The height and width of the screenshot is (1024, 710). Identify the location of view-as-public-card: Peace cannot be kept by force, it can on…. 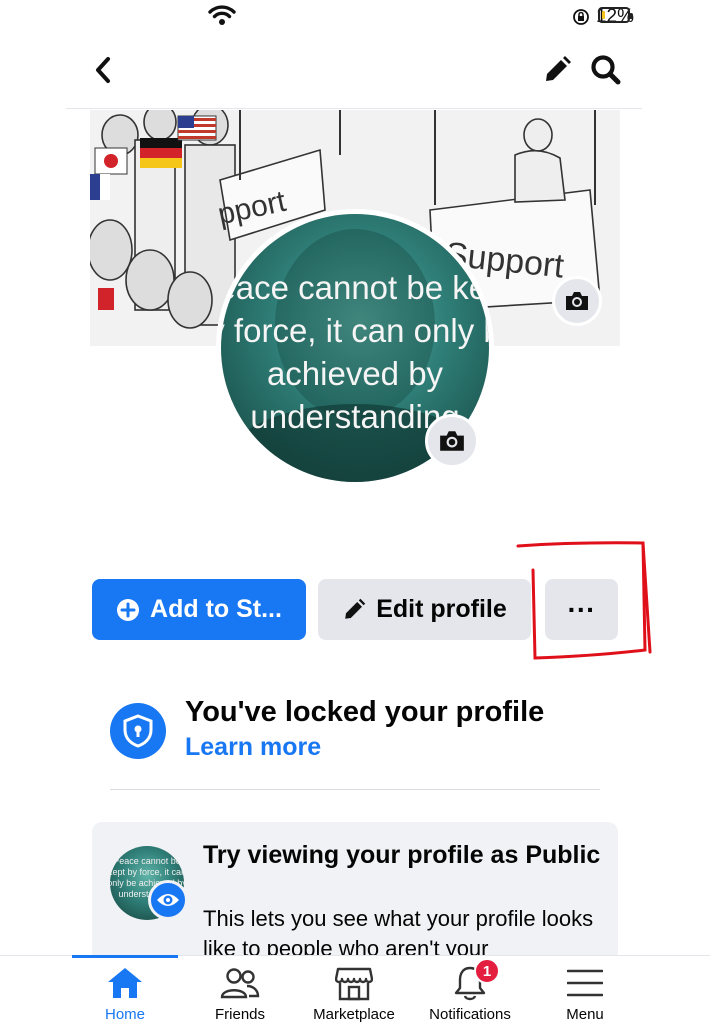
(355, 892).